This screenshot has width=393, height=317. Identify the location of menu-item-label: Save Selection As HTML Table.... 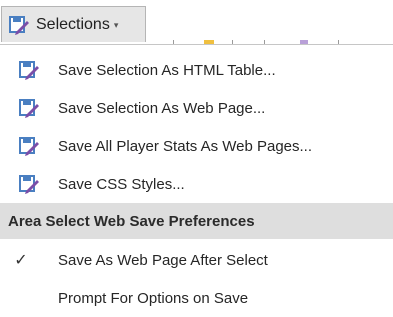
(167, 70).